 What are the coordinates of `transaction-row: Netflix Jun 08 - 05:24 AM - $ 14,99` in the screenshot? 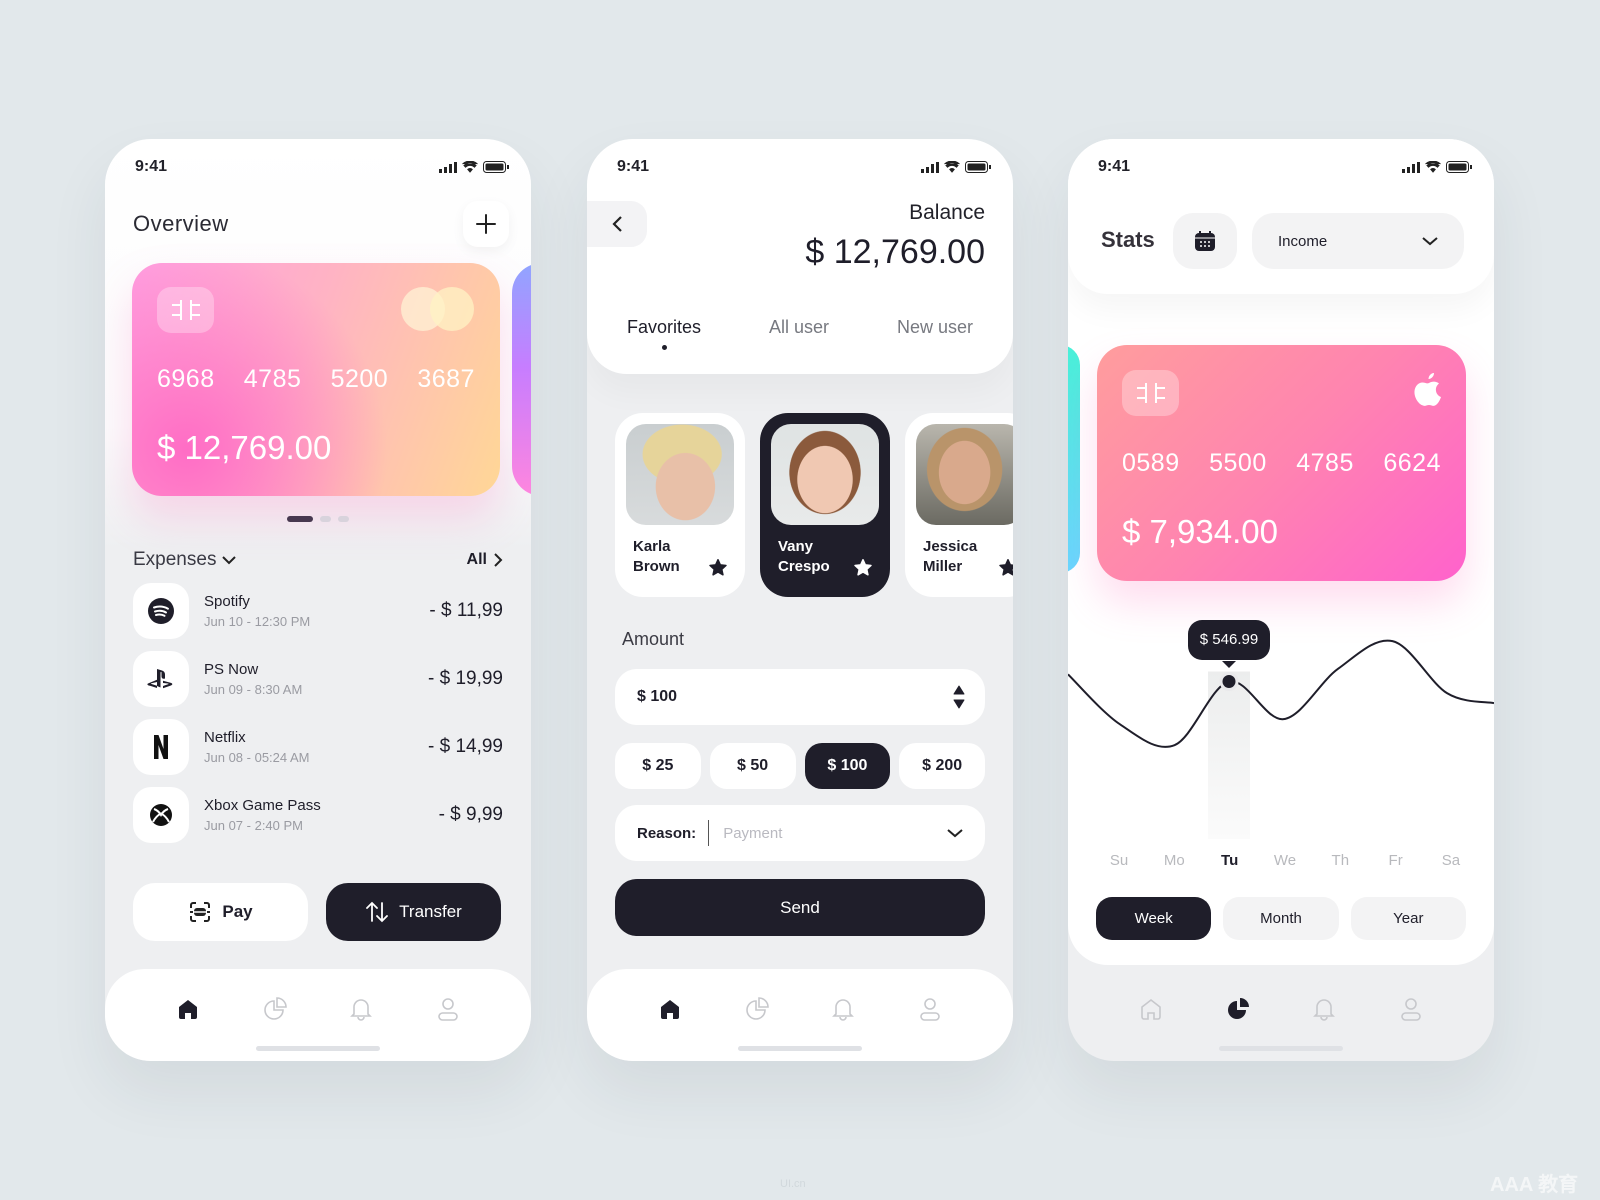 It's located at (318, 747).